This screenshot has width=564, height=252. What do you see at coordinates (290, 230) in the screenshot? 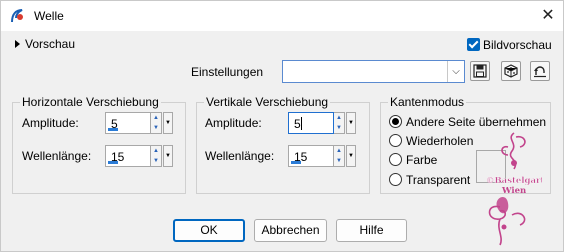
I see `cancel-button: Abbrechen` at bounding box center [290, 230].